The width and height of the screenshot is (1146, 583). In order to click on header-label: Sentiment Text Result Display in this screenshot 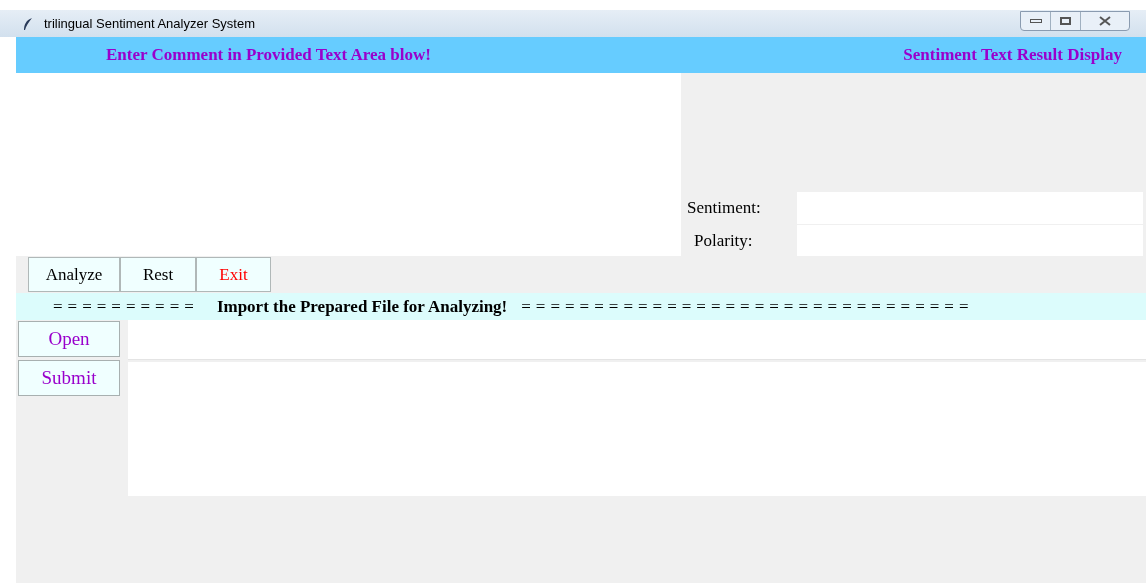, I will do `click(1012, 55)`.